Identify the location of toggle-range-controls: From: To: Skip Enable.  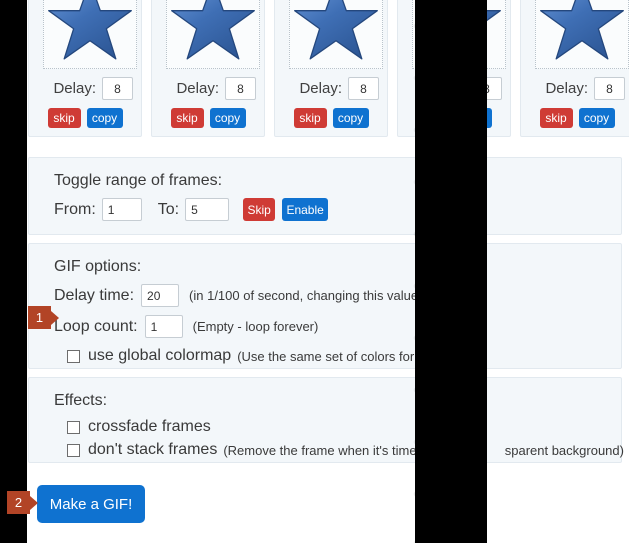
(325, 209).